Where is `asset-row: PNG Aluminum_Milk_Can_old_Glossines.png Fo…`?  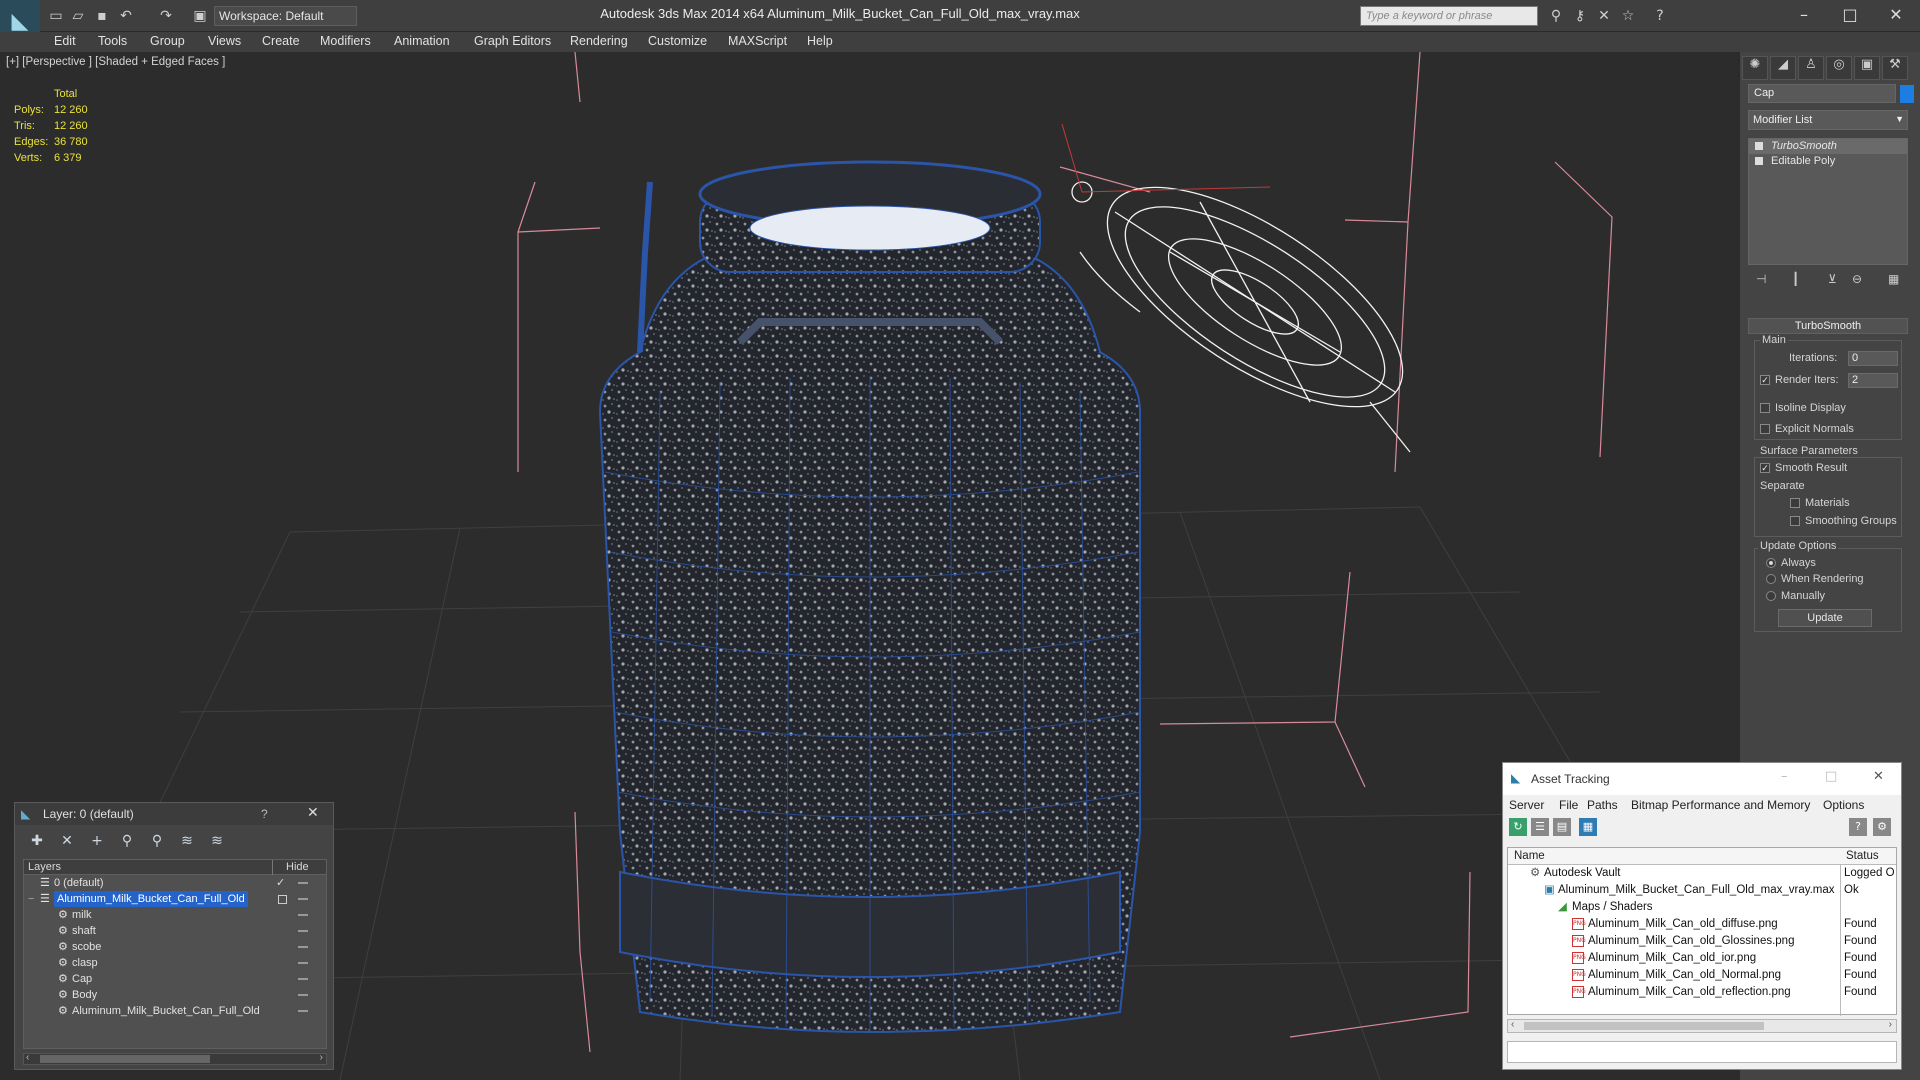
asset-row: PNG Aluminum_Milk_Can_old_Glossines.png Fo… is located at coordinates (1702, 941).